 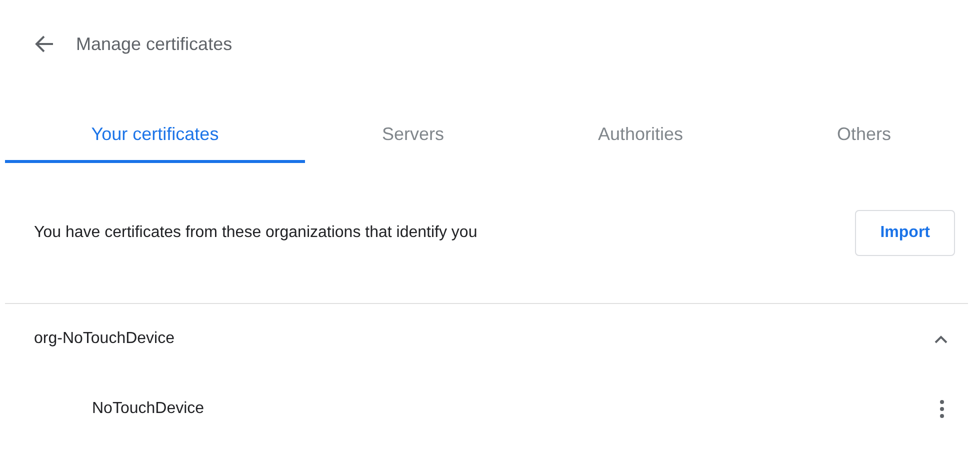 I want to click on tab: Your certificates, so click(x=155, y=135).